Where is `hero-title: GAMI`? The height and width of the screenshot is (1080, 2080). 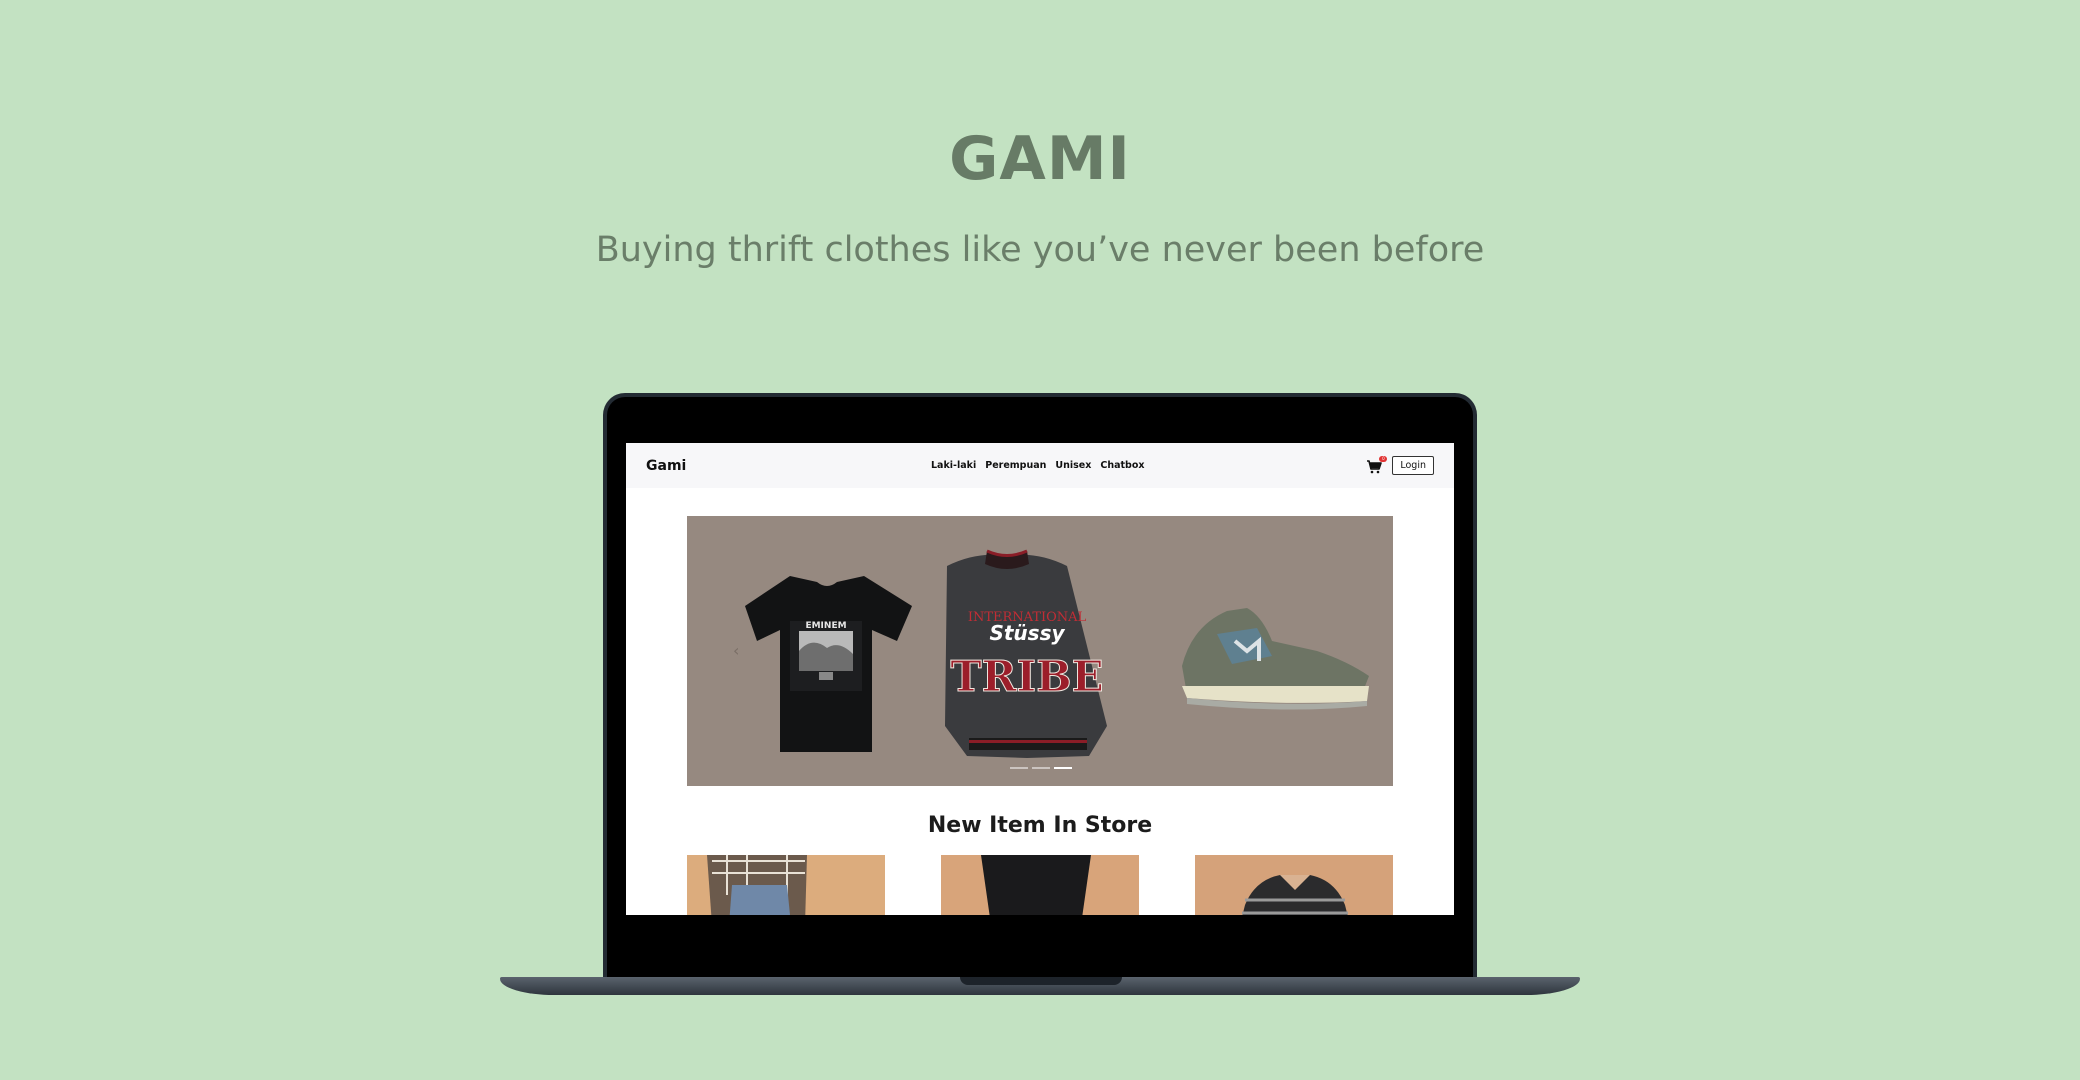
hero-title: GAMI is located at coordinates (1040, 159).